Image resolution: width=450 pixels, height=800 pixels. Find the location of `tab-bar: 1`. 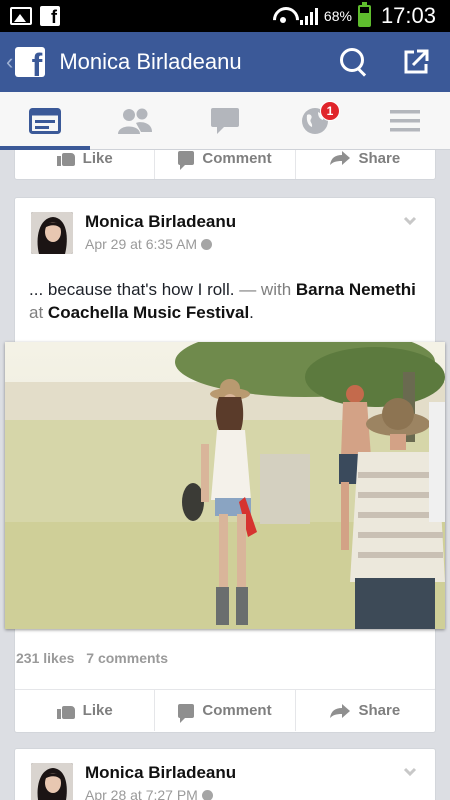

tab-bar: 1 is located at coordinates (225, 121).